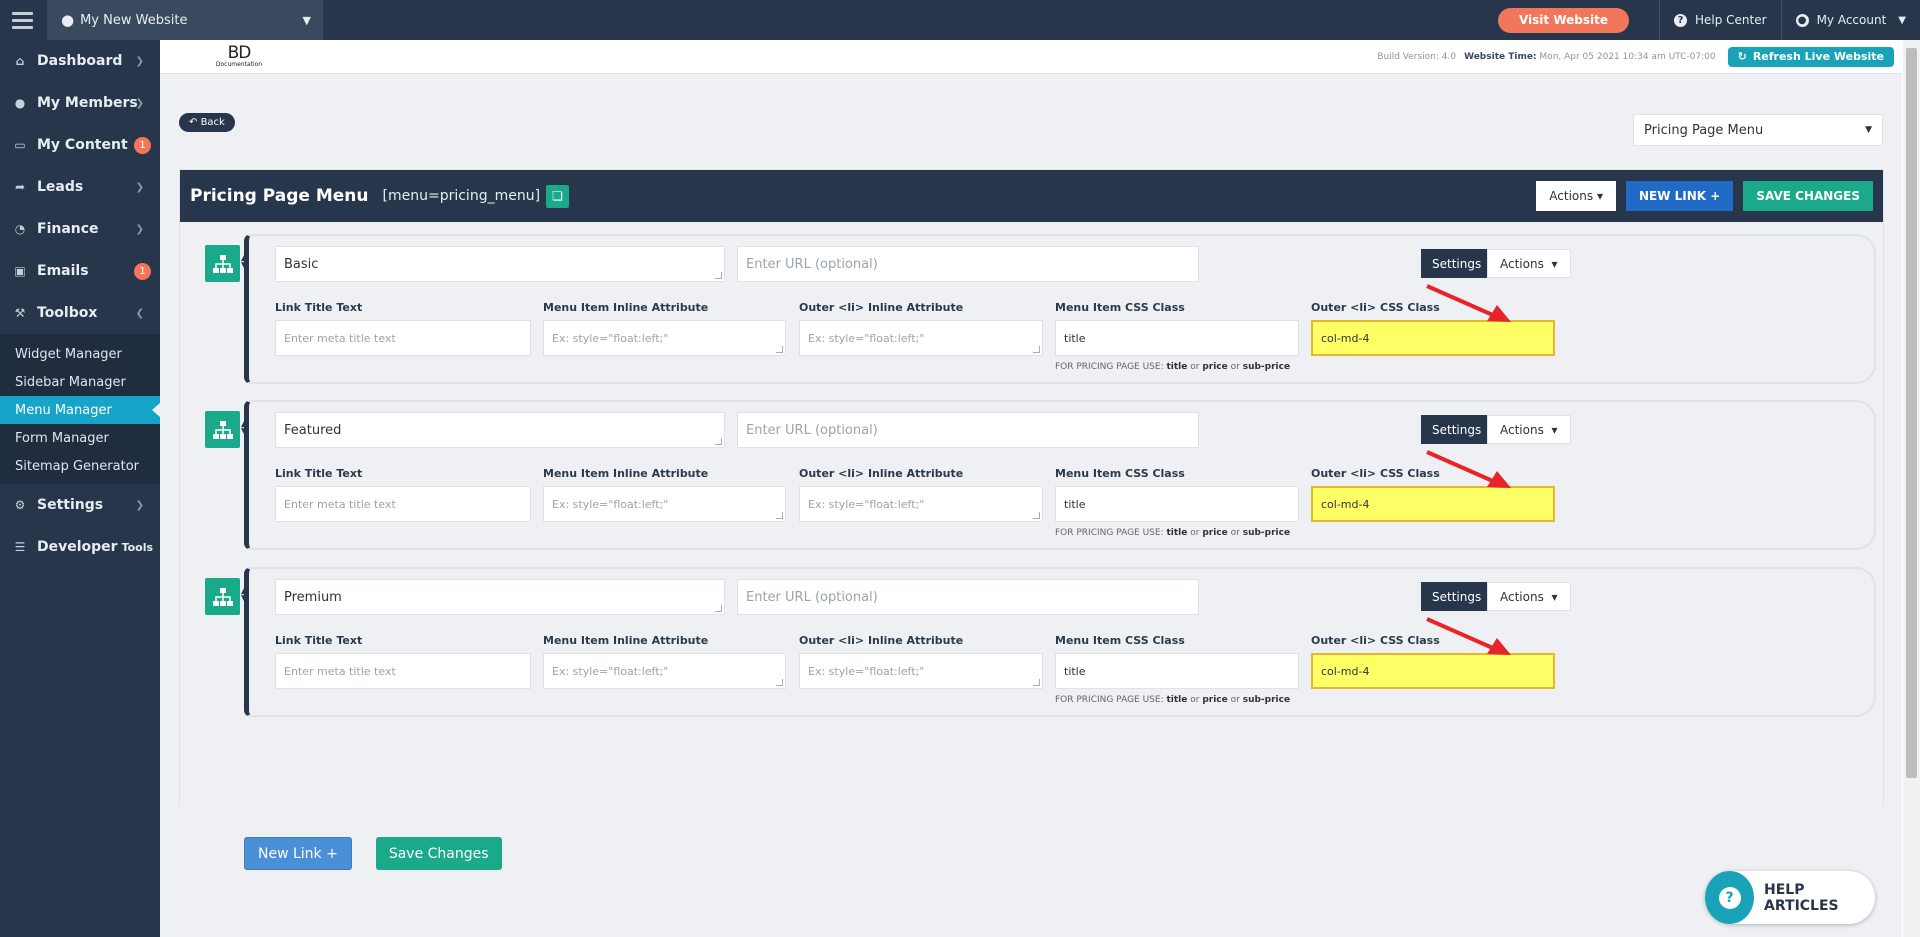 This screenshot has height=937, width=1920. I want to click on outer-inline-attribute-label: Outer <li> Inline Attribute, so click(881, 307).